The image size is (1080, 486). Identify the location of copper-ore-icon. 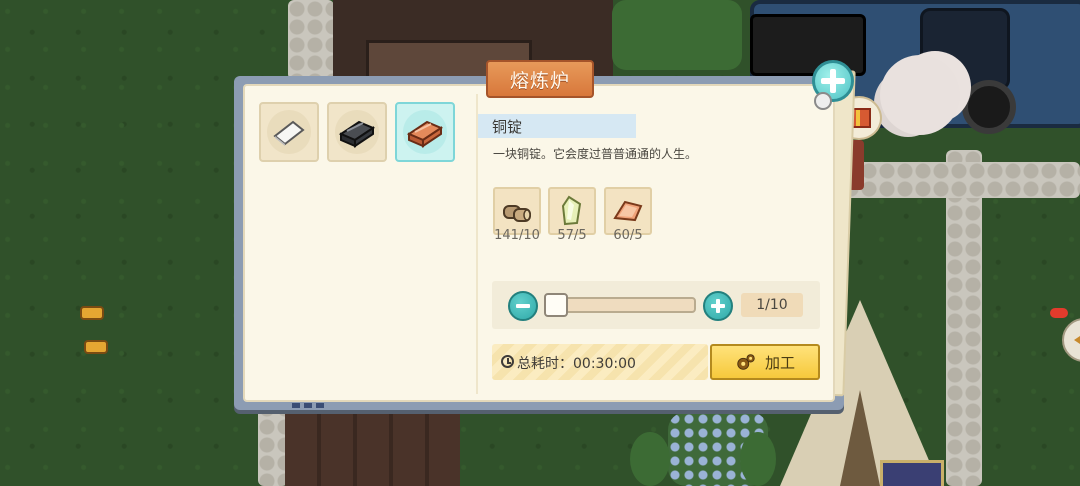
(628, 211).